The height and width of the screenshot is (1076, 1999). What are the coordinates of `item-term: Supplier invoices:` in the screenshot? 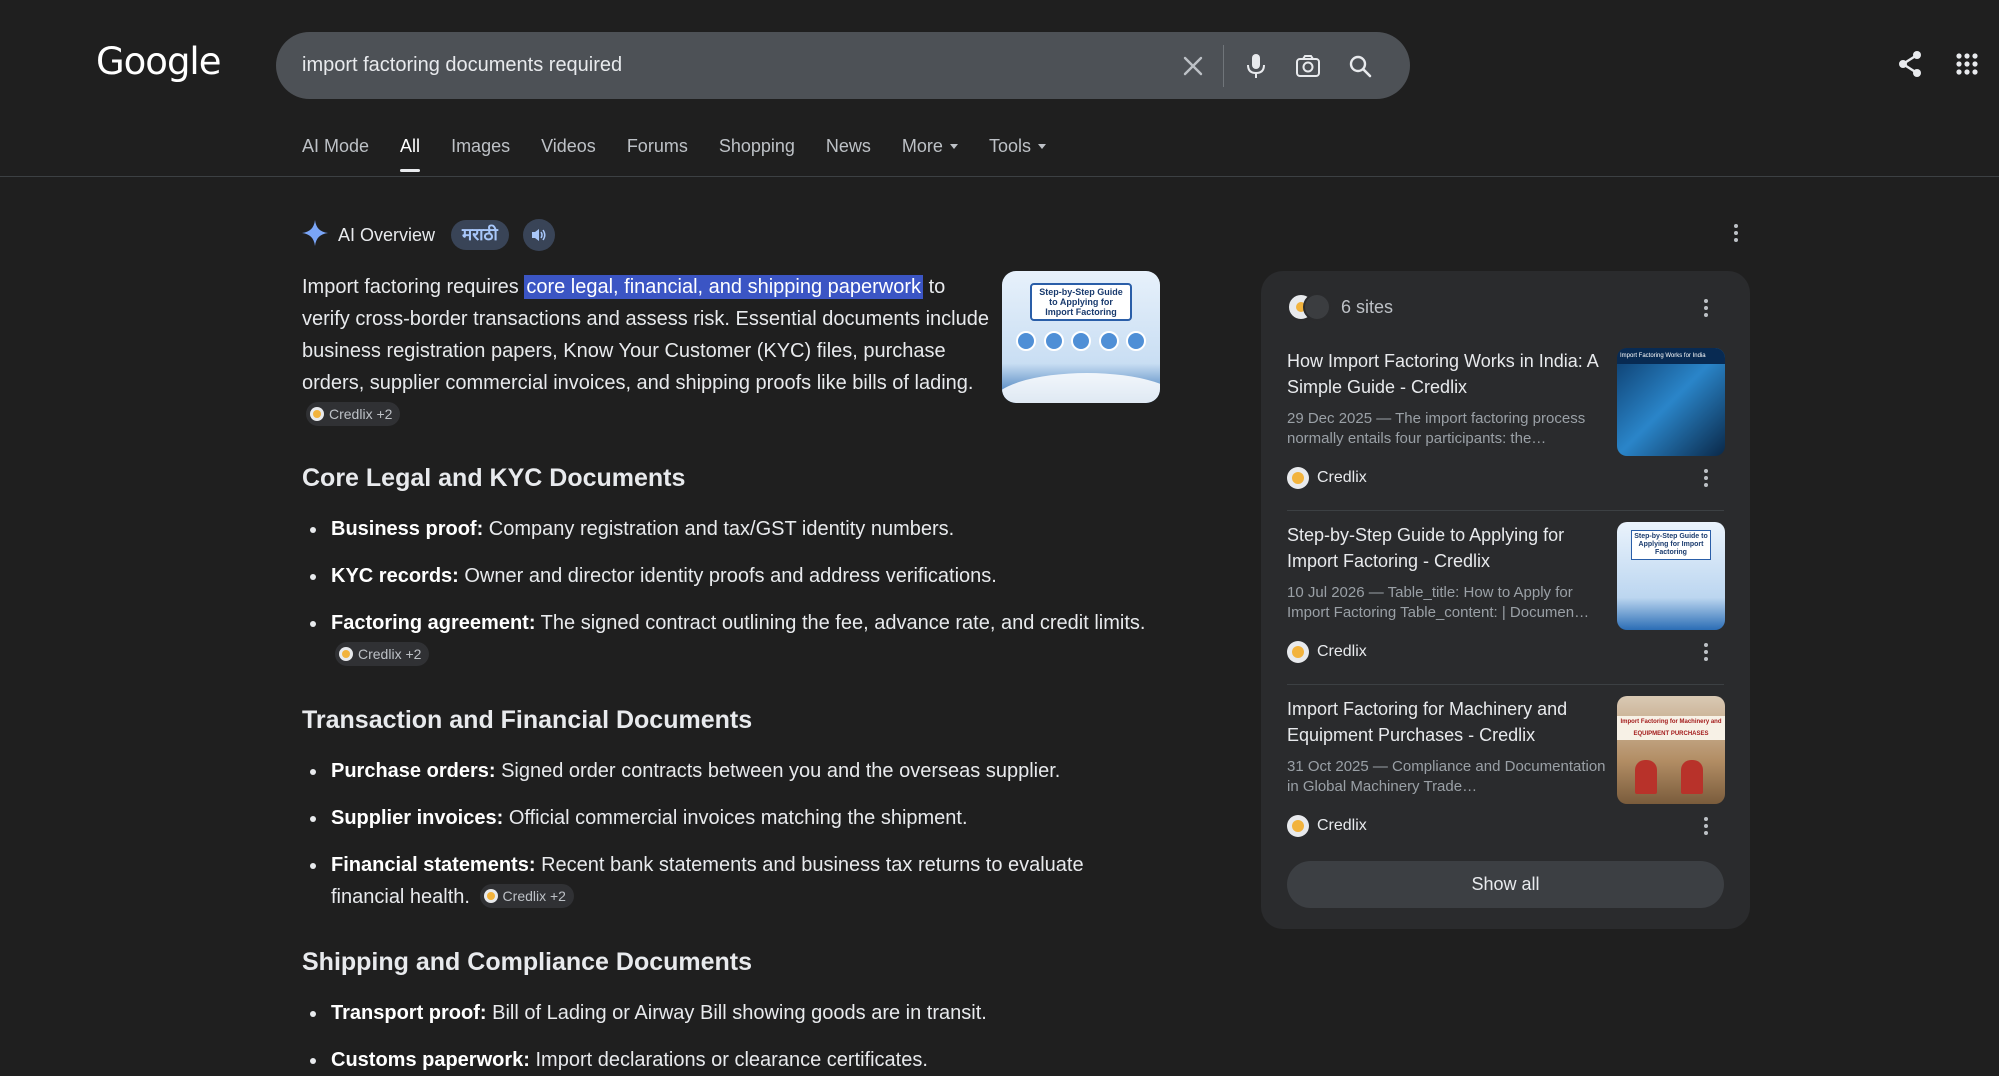 It's located at (417, 818).